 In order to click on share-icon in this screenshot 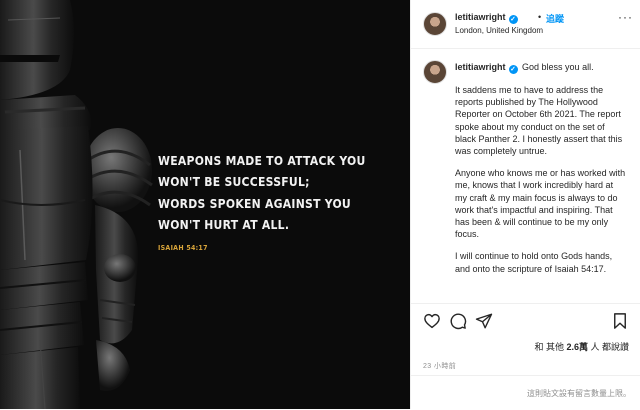, I will do `click(484, 321)`.